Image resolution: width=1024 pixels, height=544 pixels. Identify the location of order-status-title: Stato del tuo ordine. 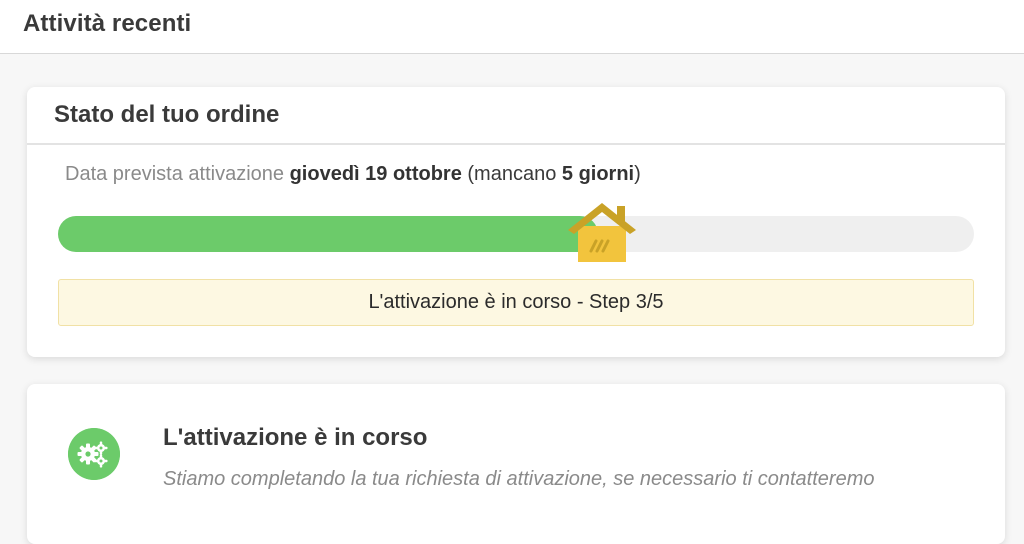
(167, 114).